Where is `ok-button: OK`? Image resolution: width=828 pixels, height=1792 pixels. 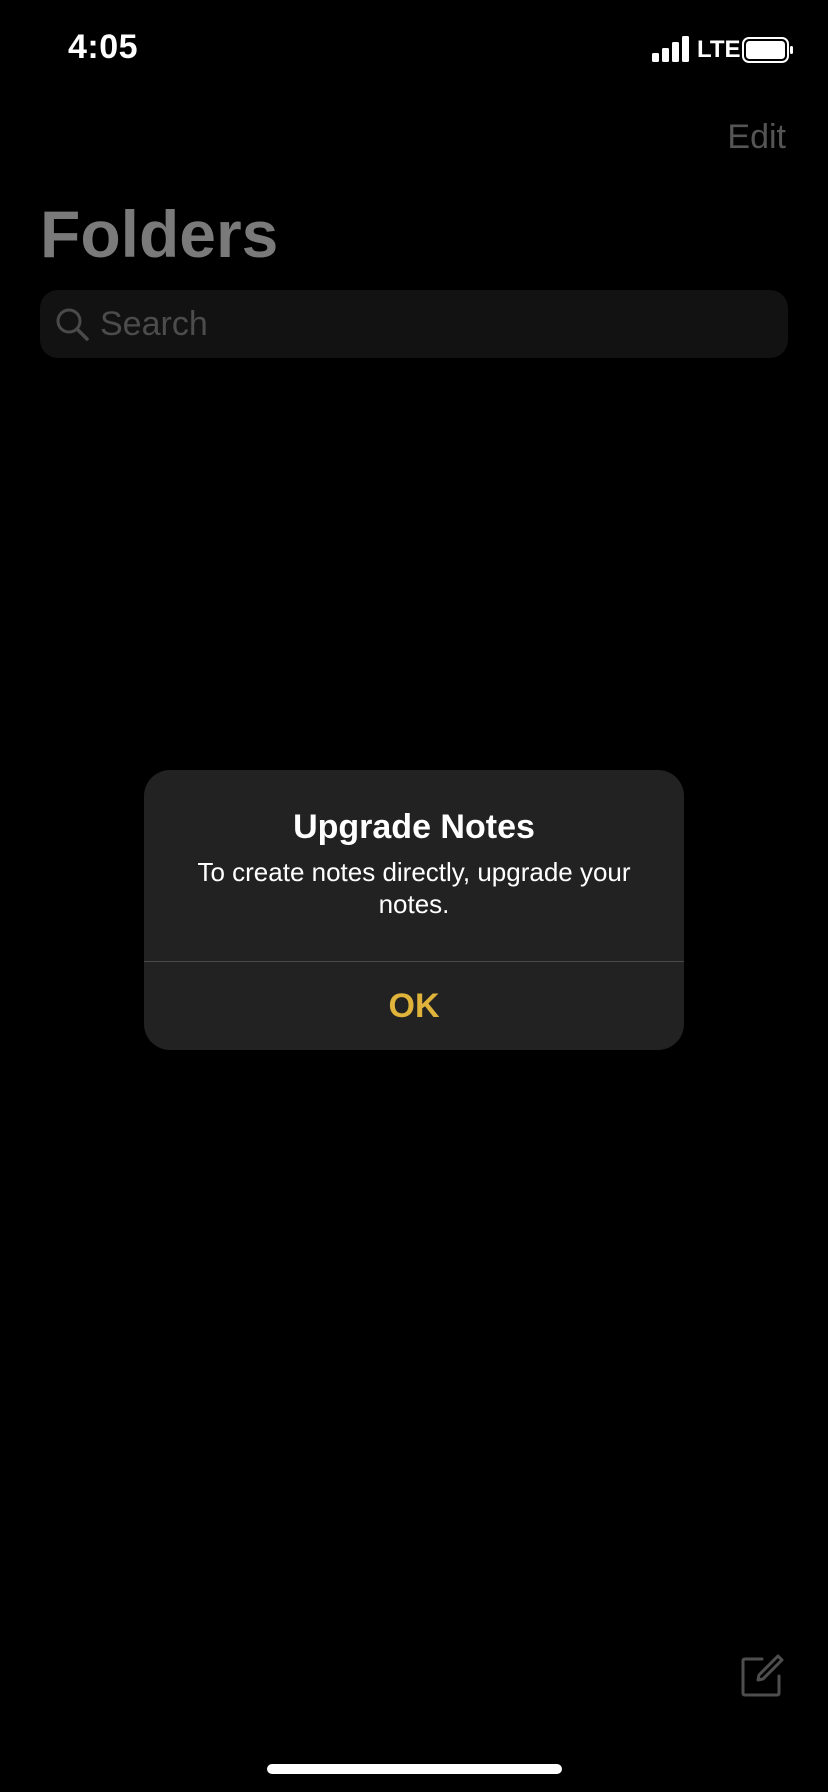
ok-button: OK is located at coordinates (414, 1006).